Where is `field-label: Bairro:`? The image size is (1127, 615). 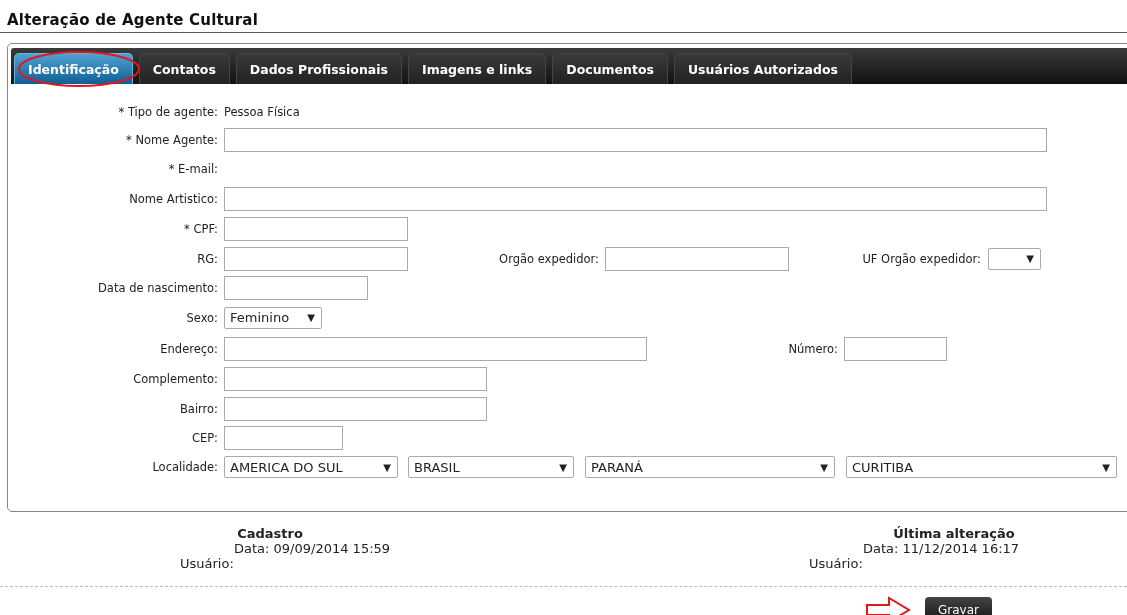
field-label: Bairro: is located at coordinates (198, 408).